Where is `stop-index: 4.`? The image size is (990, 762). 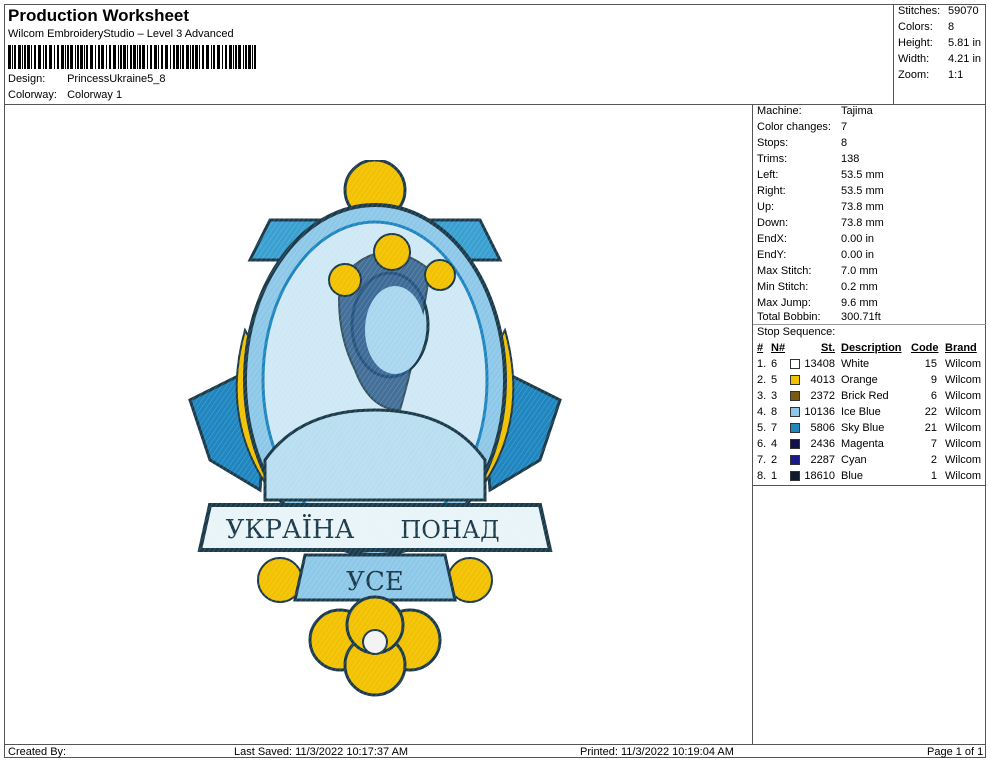
stop-index: 4. is located at coordinates (762, 412).